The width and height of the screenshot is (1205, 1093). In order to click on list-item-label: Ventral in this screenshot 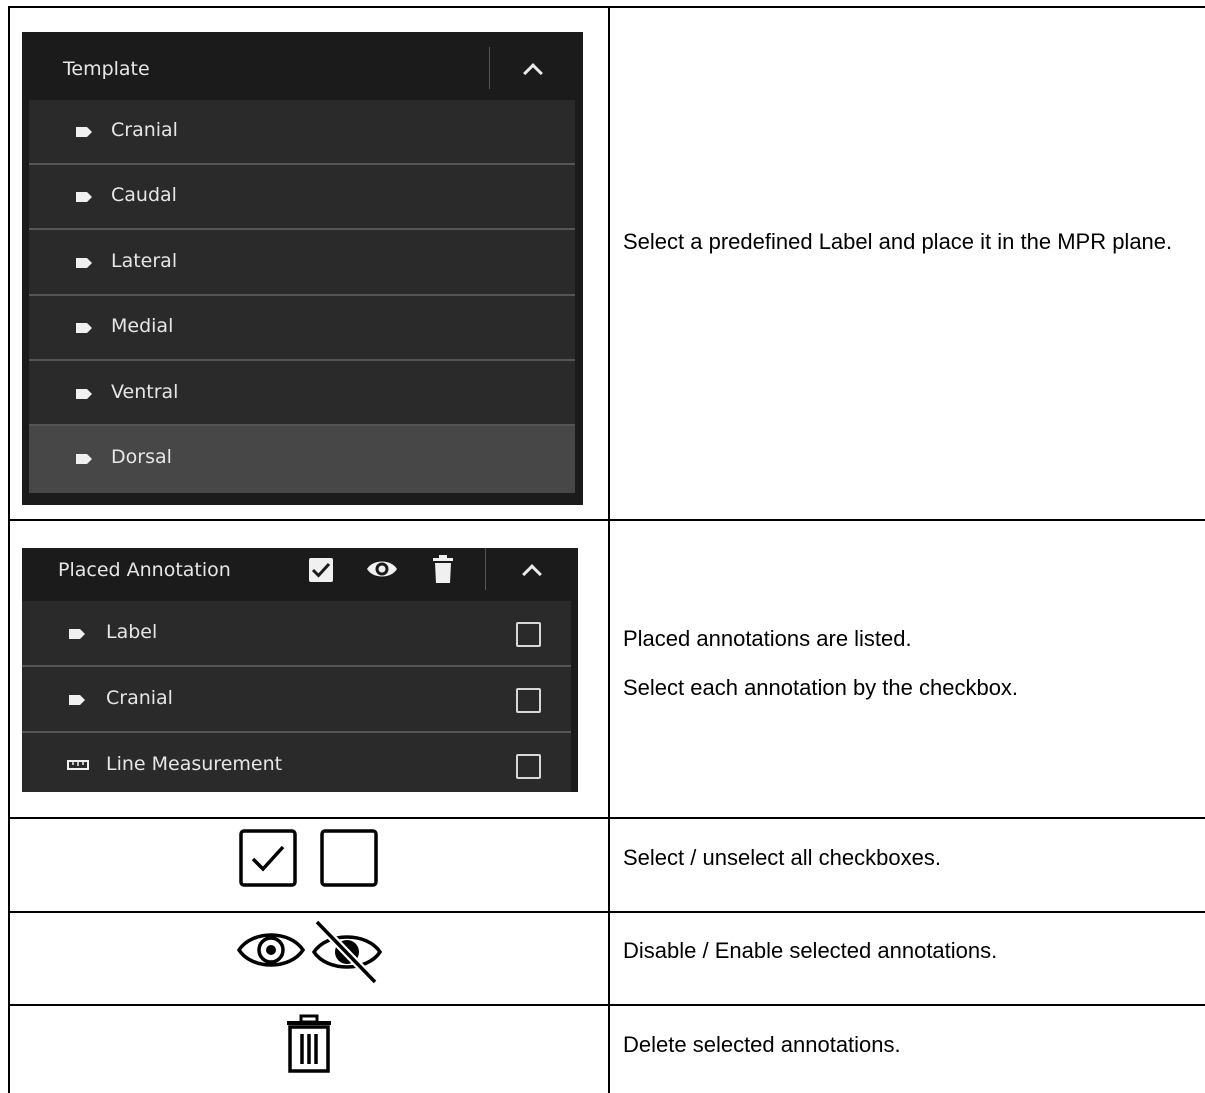, I will do `click(145, 392)`.